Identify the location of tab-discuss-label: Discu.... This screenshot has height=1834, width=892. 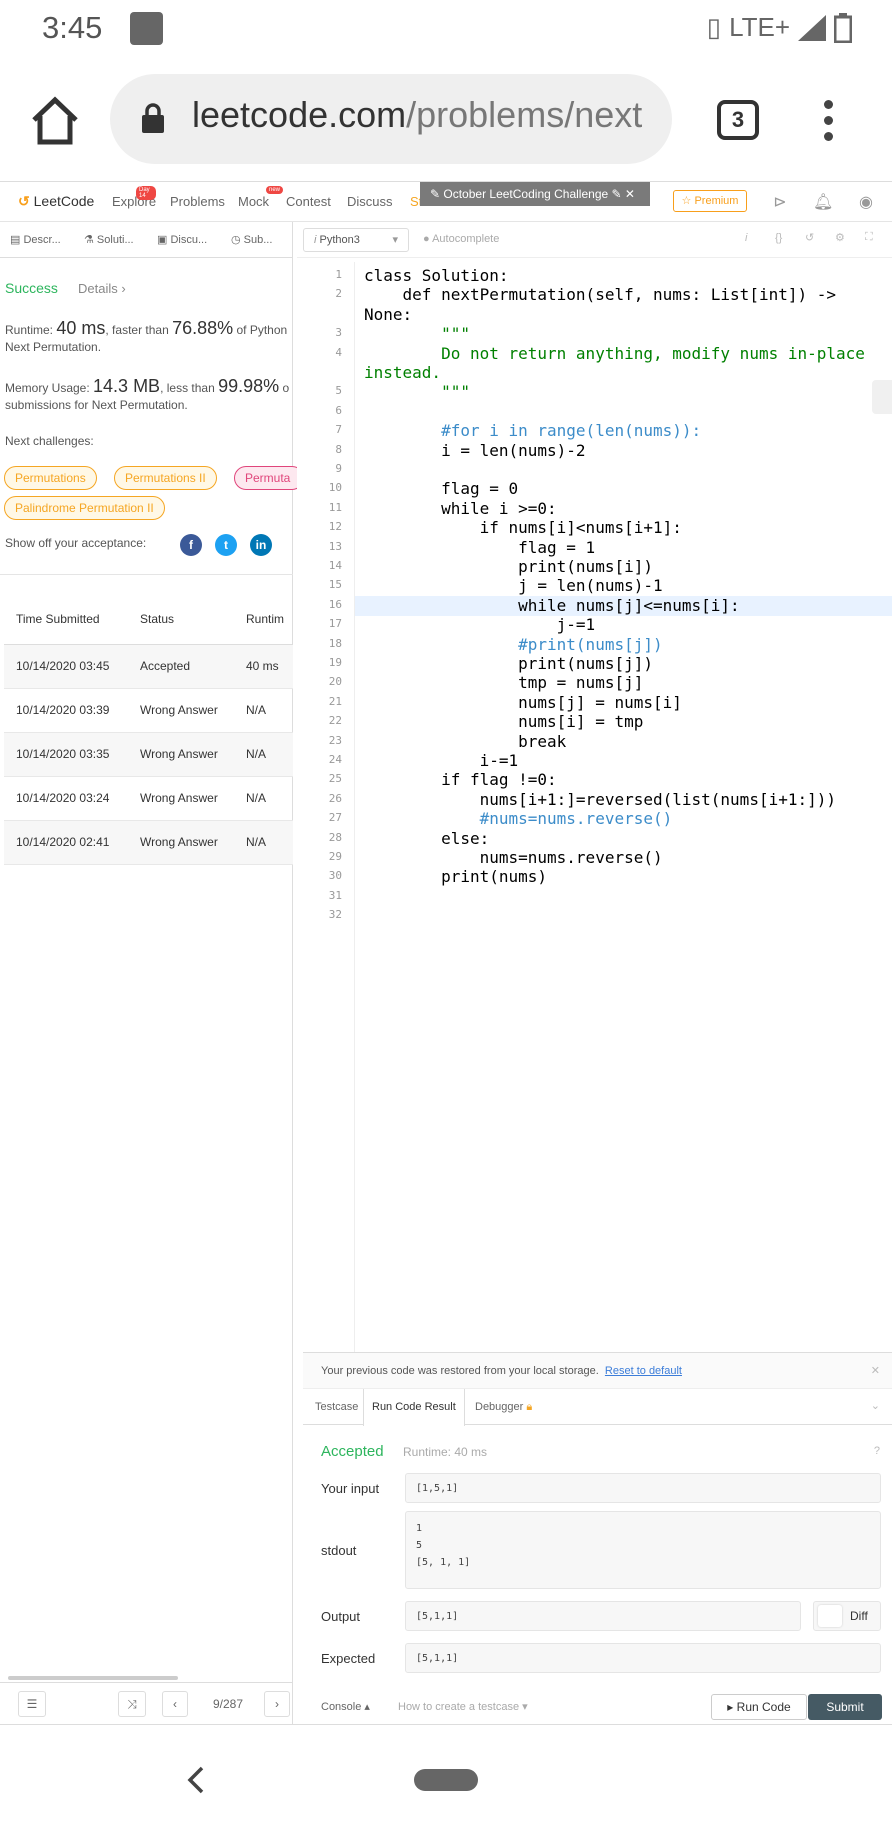
(189, 240).